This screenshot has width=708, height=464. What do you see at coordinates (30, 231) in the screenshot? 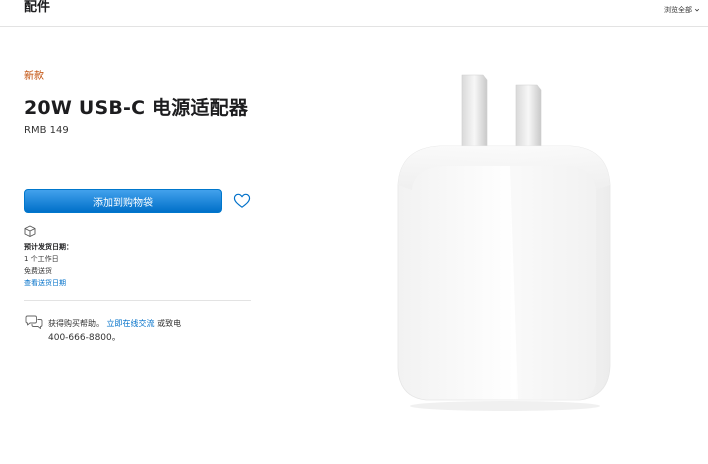
I see `package-icon` at bounding box center [30, 231].